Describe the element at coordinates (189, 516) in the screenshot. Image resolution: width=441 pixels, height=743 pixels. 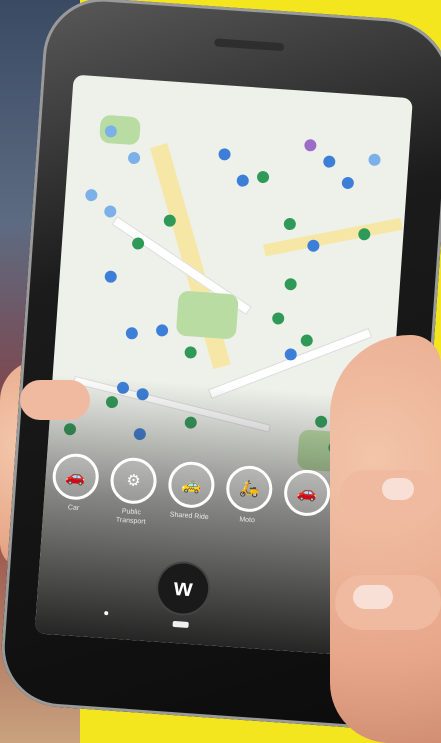
I see `category-label: Shared Ride` at that location.